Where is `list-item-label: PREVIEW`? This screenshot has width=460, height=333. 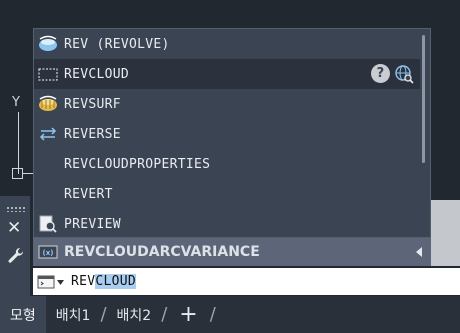 list-item-label: PREVIEW is located at coordinates (92, 224).